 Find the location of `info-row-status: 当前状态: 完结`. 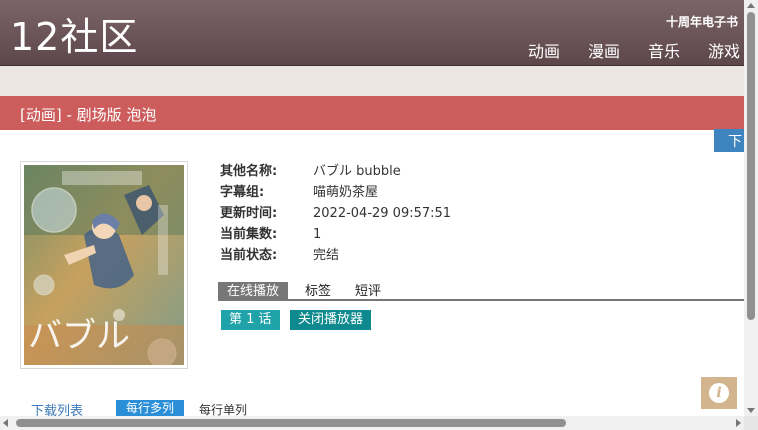

info-row-status: 当前状态: 完结 is located at coordinates (335, 258).